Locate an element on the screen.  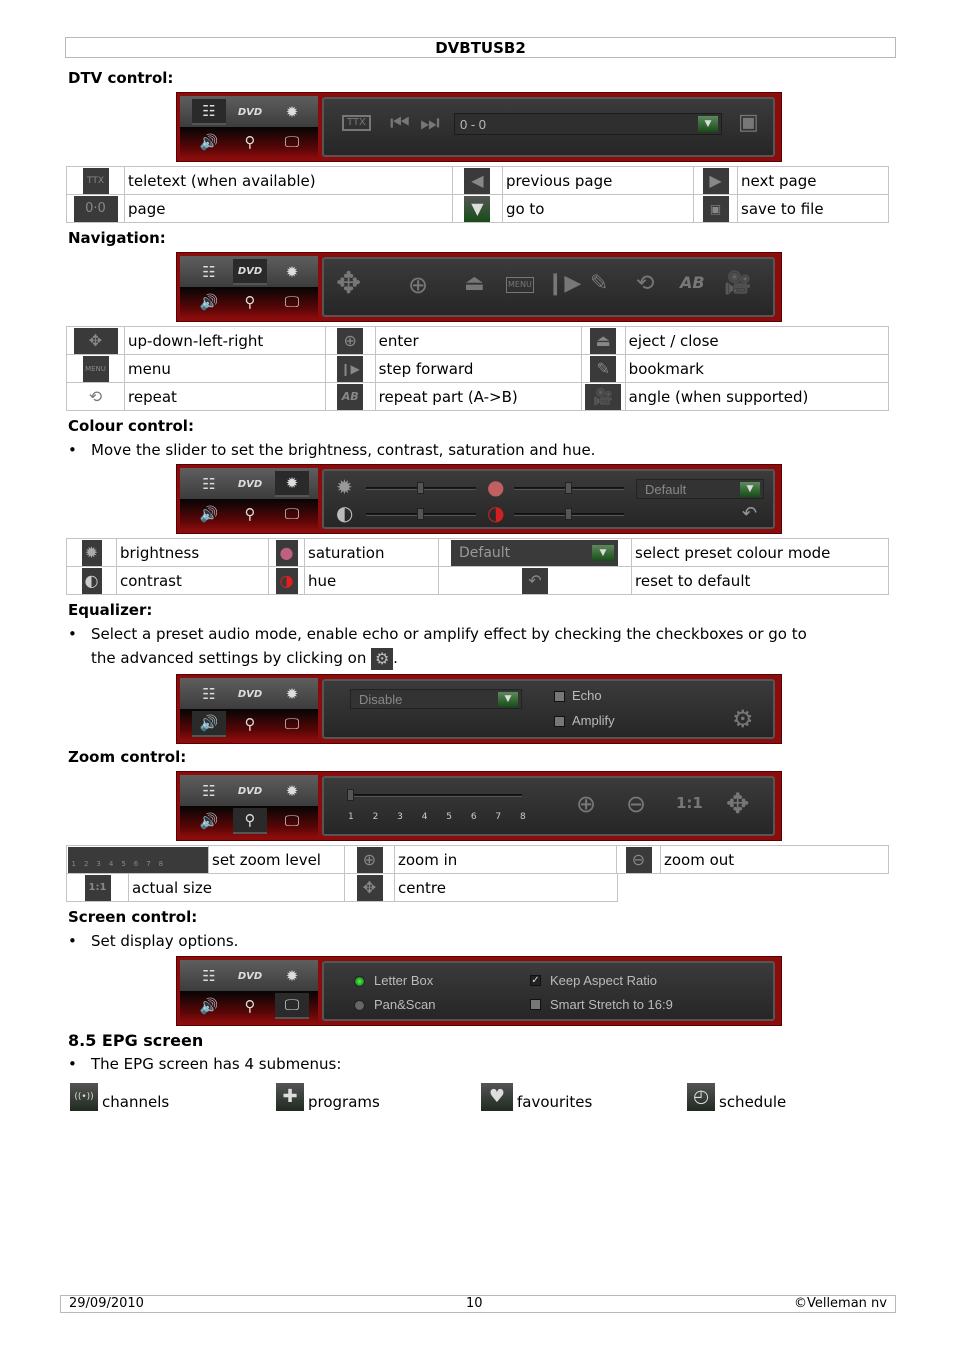
epg-channels: ((•)) channels is located at coordinates (119, 1097).